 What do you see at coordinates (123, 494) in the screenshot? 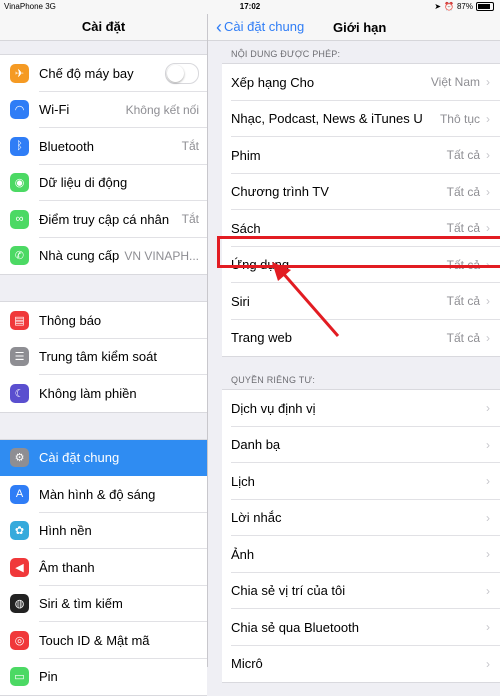
I see `sidebar-item-label: Màn hình & độ sáng` at bounding box center [123, 494].